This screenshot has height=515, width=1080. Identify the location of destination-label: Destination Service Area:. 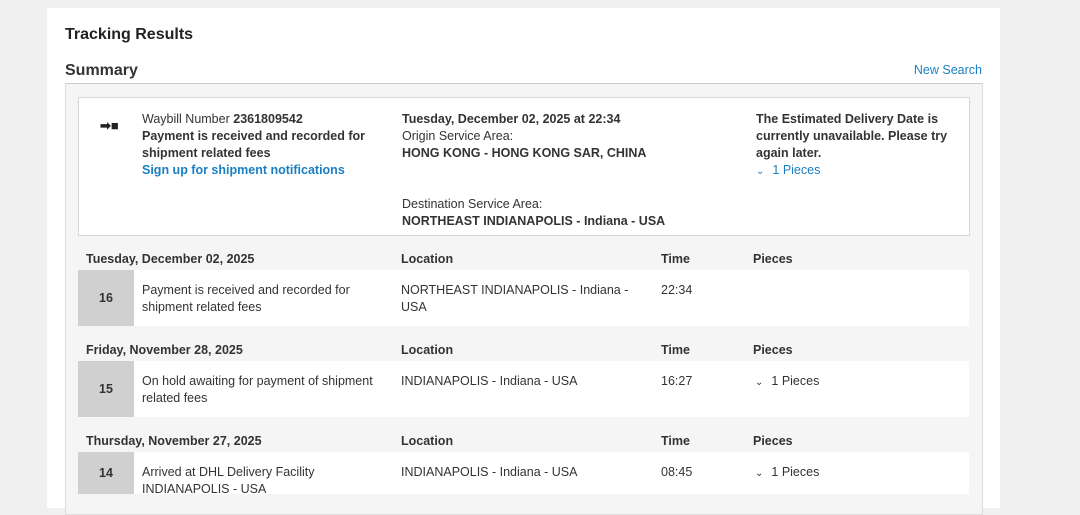
(472, 204).